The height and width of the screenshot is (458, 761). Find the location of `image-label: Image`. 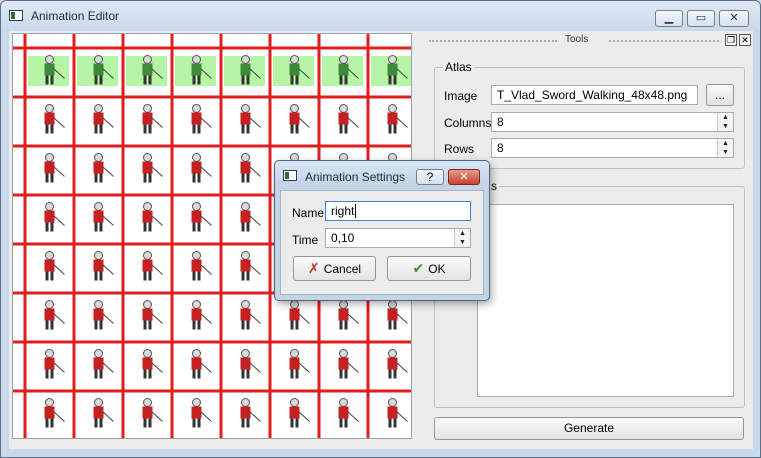

image-label: Image is located at coordinates (461, 96).